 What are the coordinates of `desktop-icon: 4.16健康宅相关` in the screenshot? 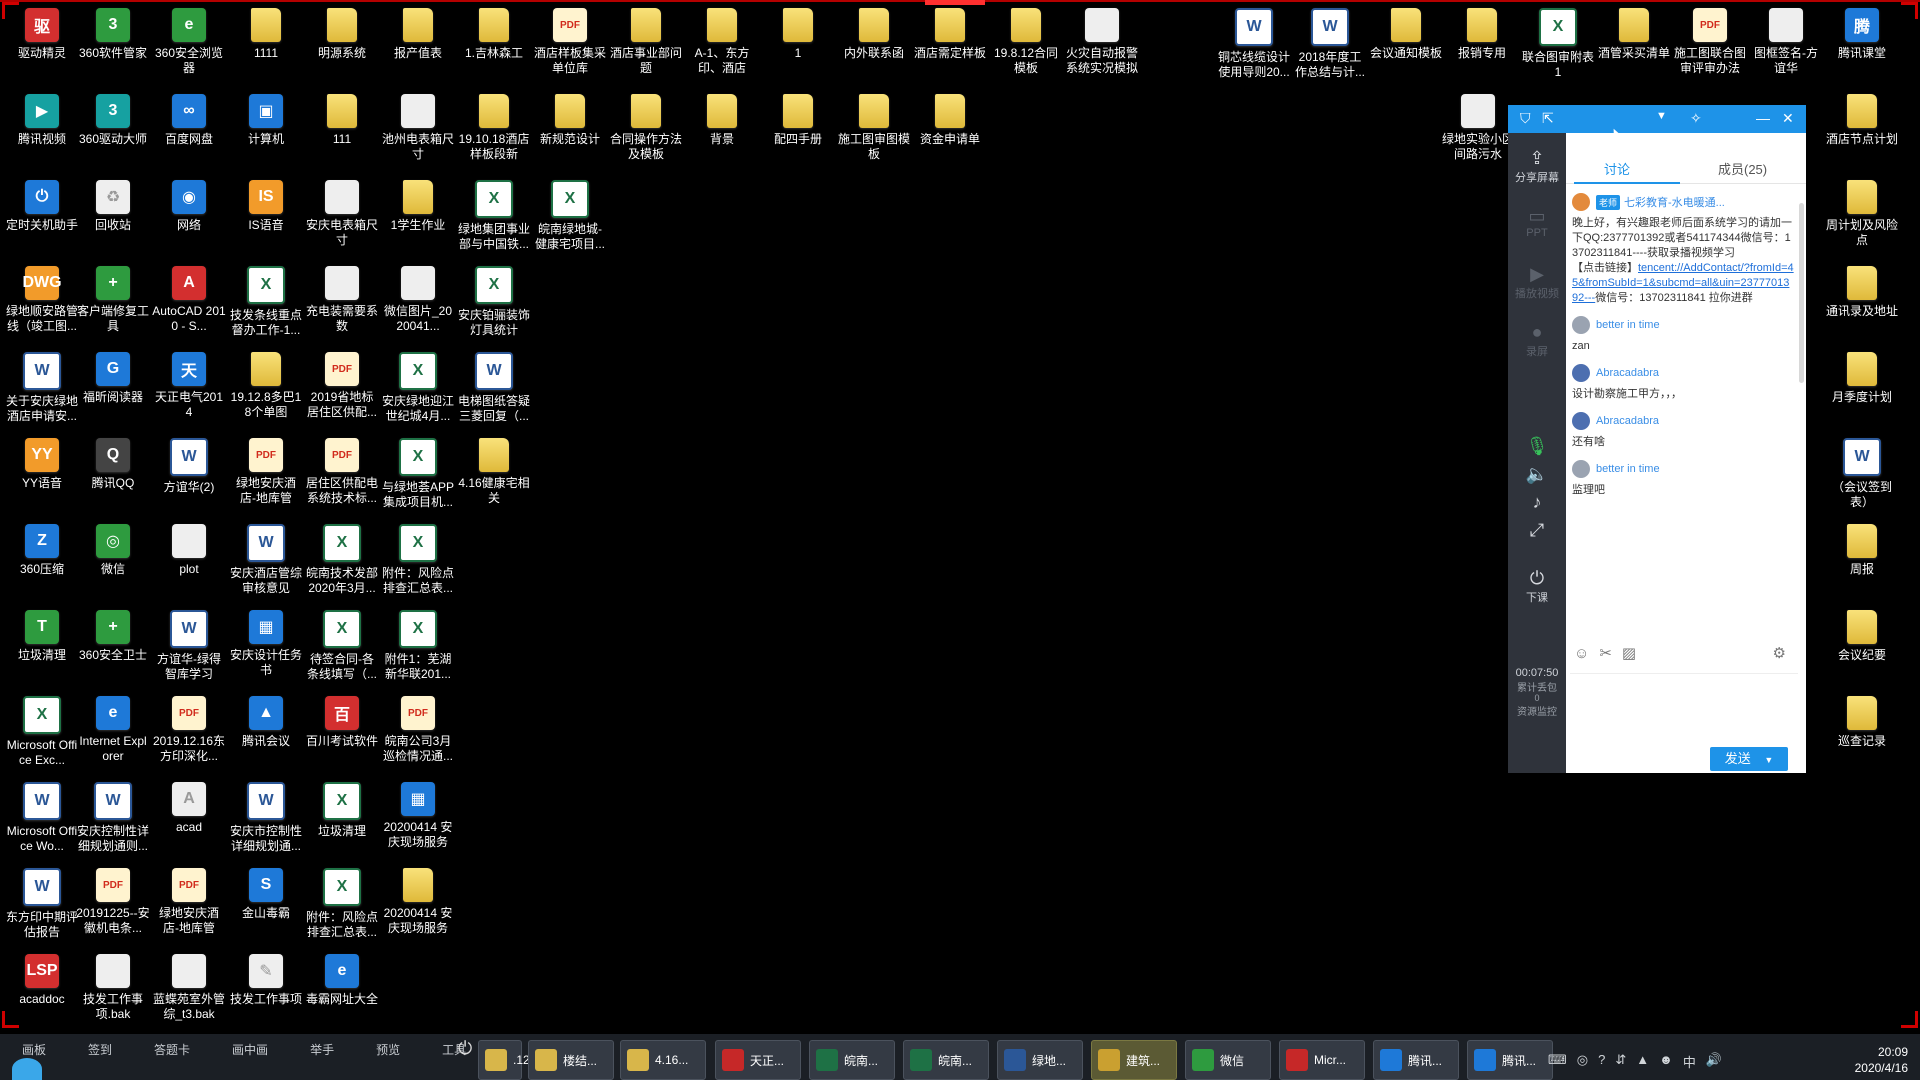 It's located at (494, 472).